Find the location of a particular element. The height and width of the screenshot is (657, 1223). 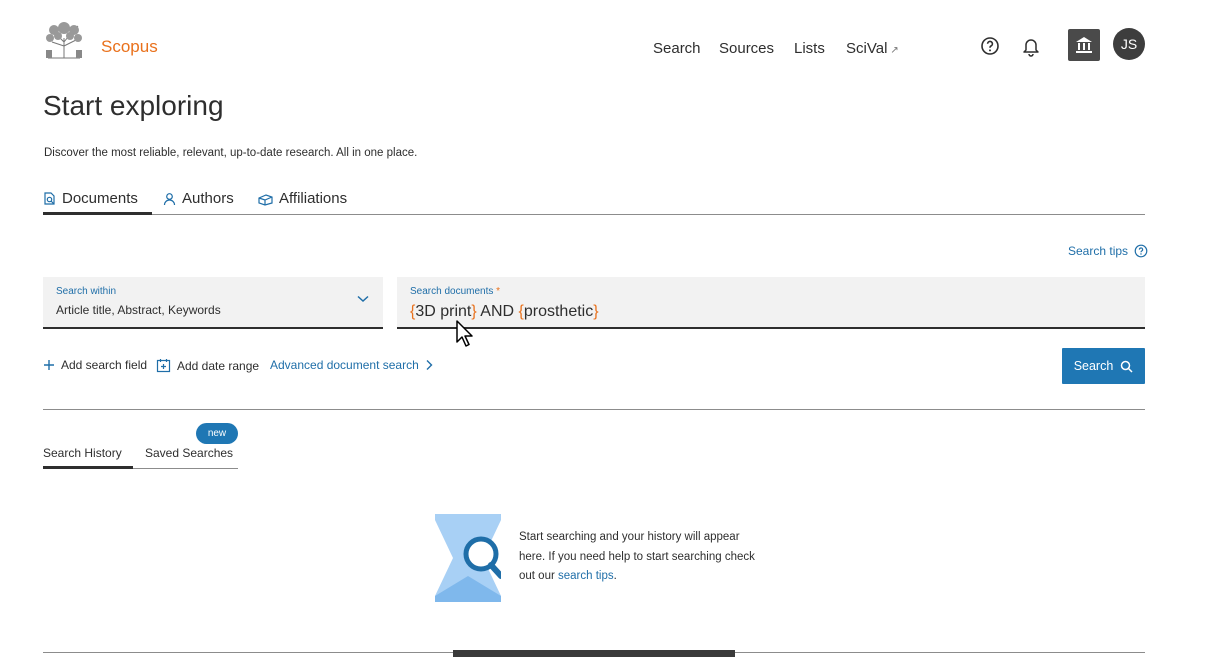

advanced-search-label: Advanced document search is located at coordinates (344, 365).